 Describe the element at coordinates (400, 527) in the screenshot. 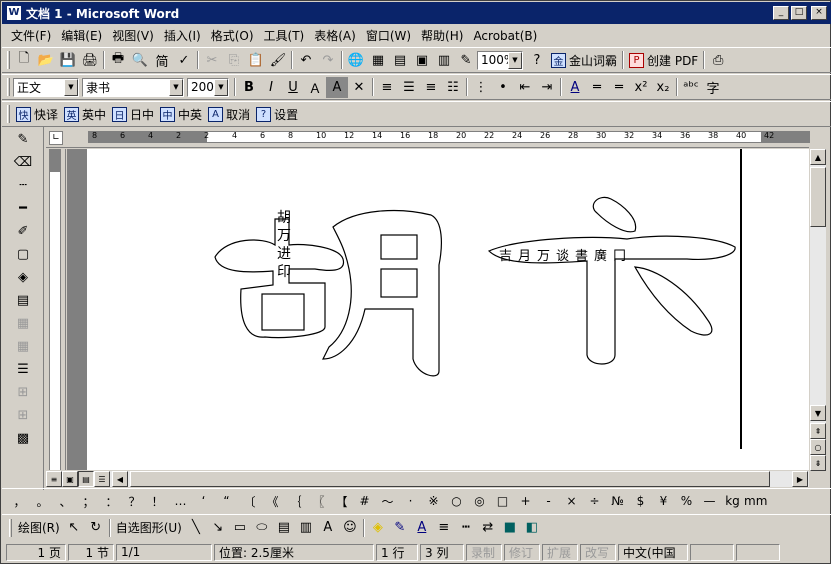

I see `line-color-icon: ✎` at that location.